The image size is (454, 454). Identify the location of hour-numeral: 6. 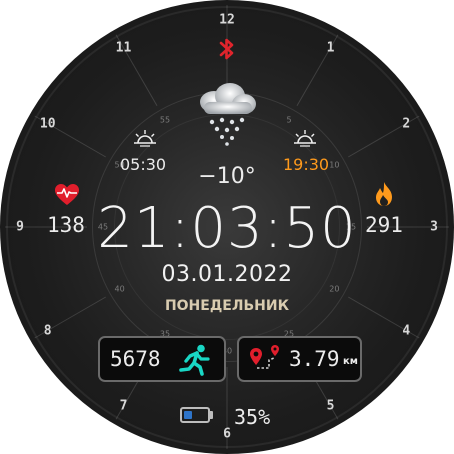
(227, 434).